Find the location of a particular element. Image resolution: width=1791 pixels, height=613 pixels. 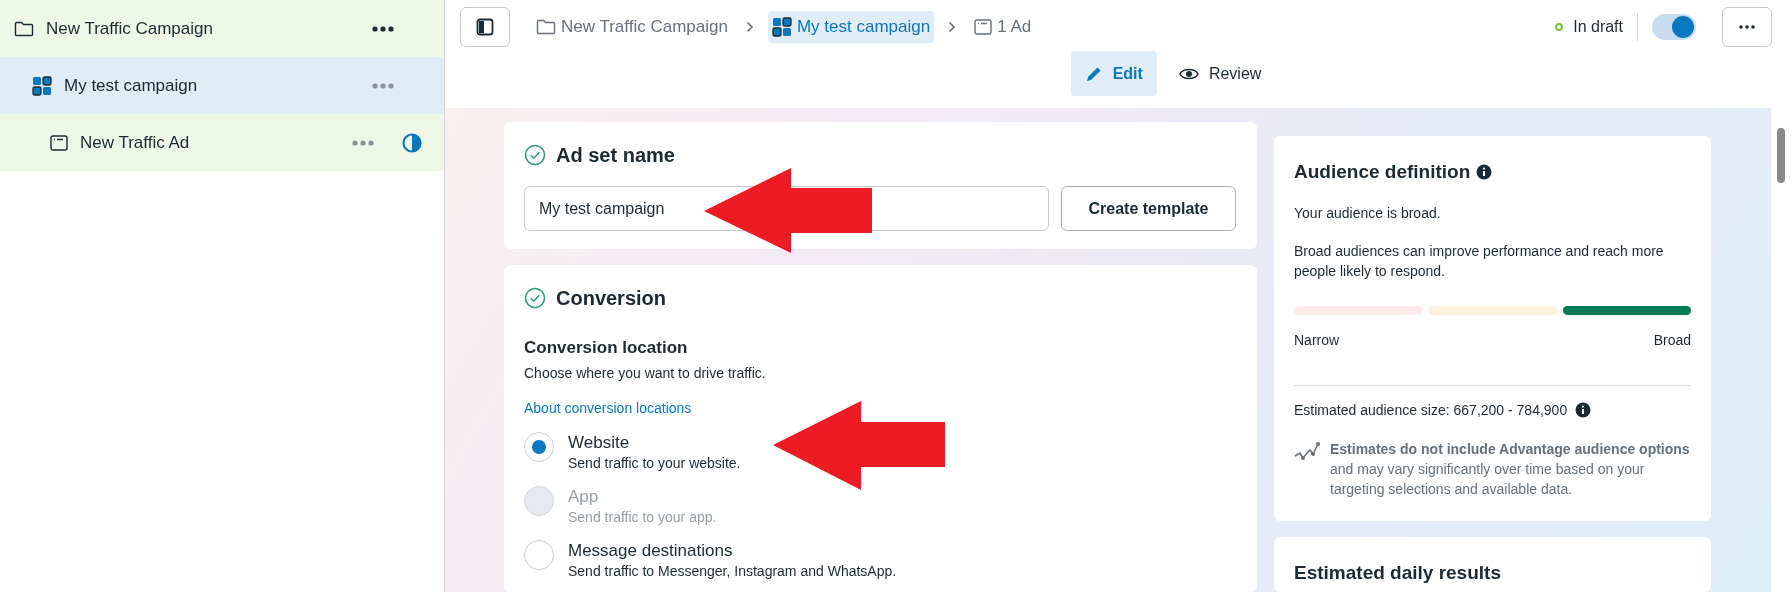

subsection-title: Conversion location is located at coordinates (606, 348).